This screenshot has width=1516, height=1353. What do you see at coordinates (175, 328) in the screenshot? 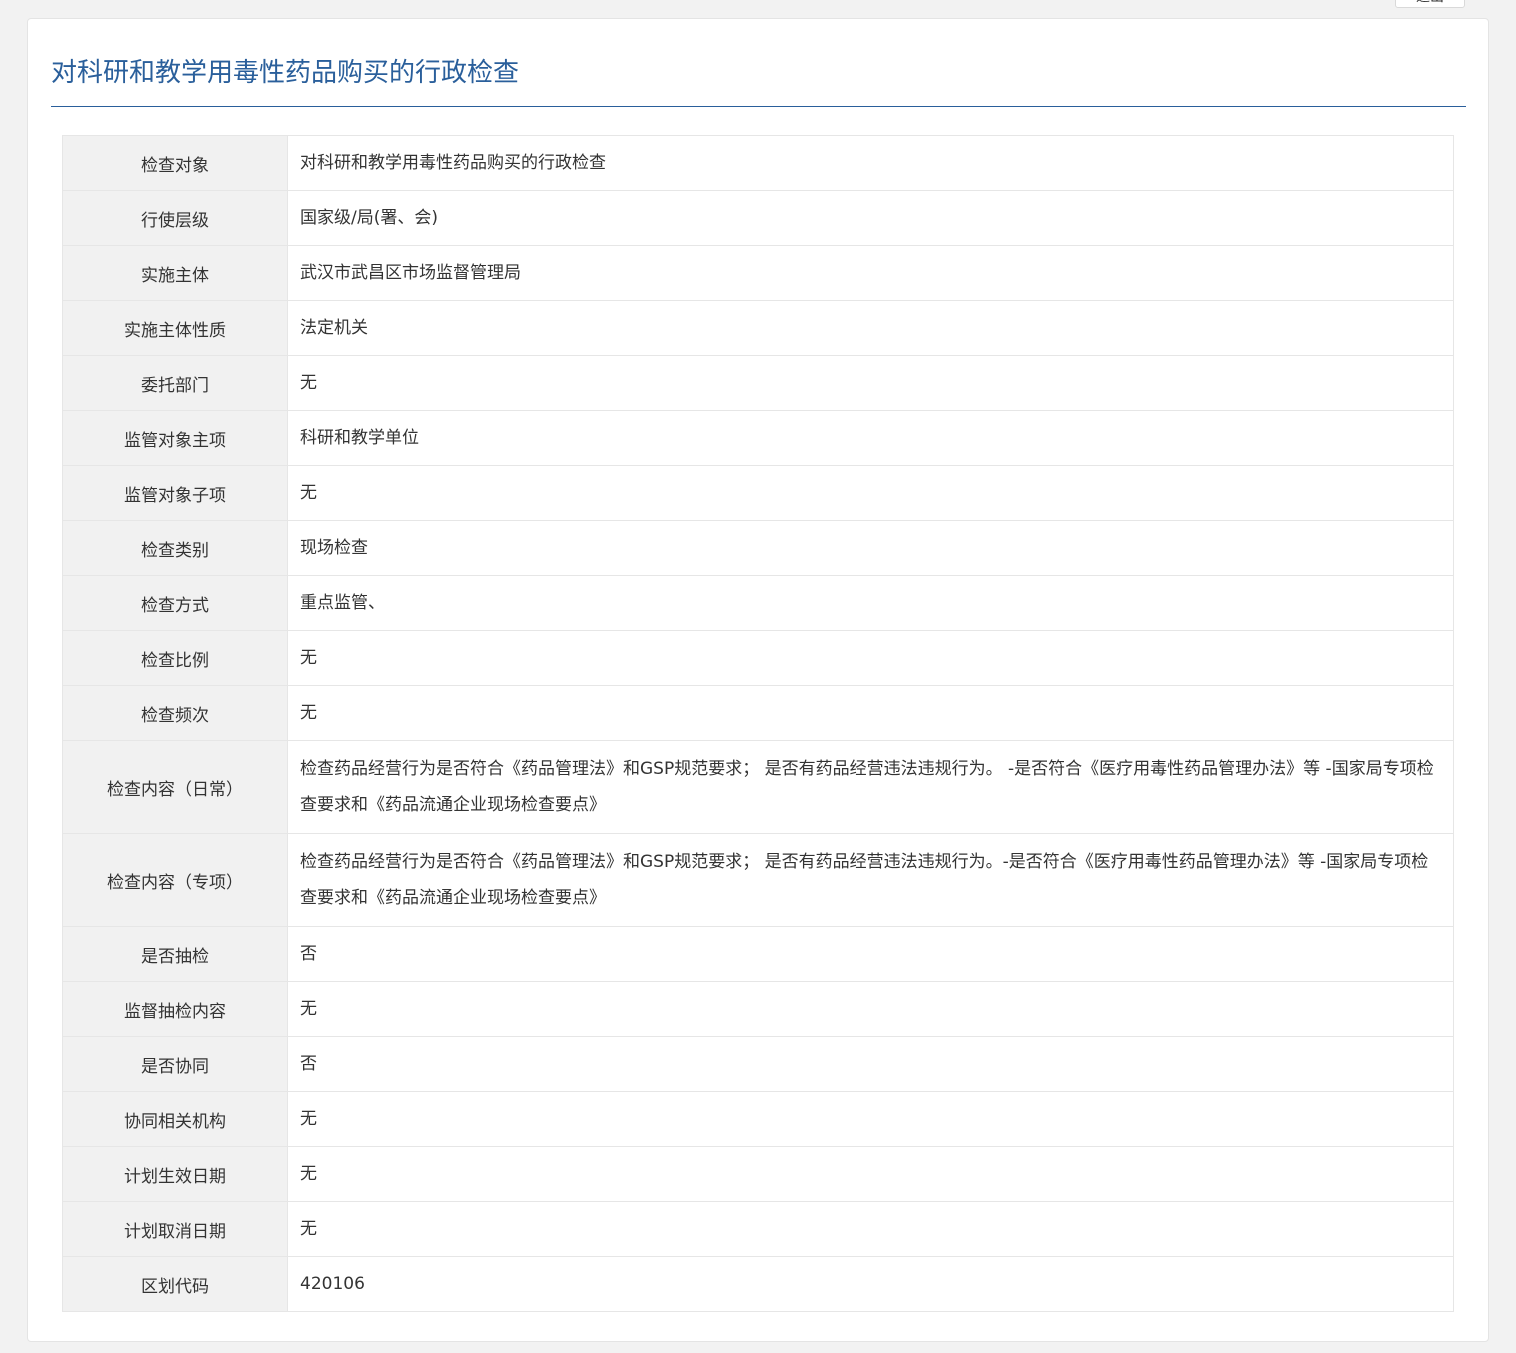
I see `row-label: 实施主体性质` at bounding box center [175, 328].